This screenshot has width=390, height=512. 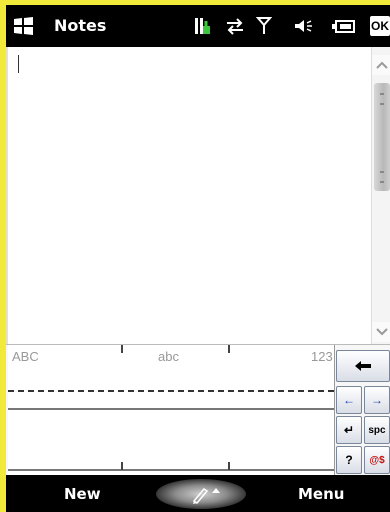 I want to click on space-key-label: spc, so click(x=377, y=430).